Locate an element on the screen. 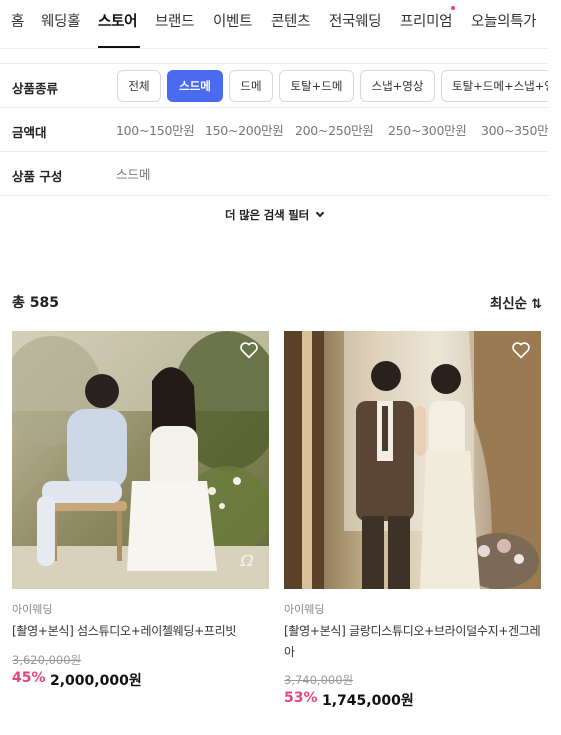 Image resolution: width=561 pixels, height=735 pixels. filter-row-product-type: 상품종류 전체 스드메 드메 토탈+드메 스냅+영상 토탈+드메+스냅+영 is located at coordinates (274, 86).